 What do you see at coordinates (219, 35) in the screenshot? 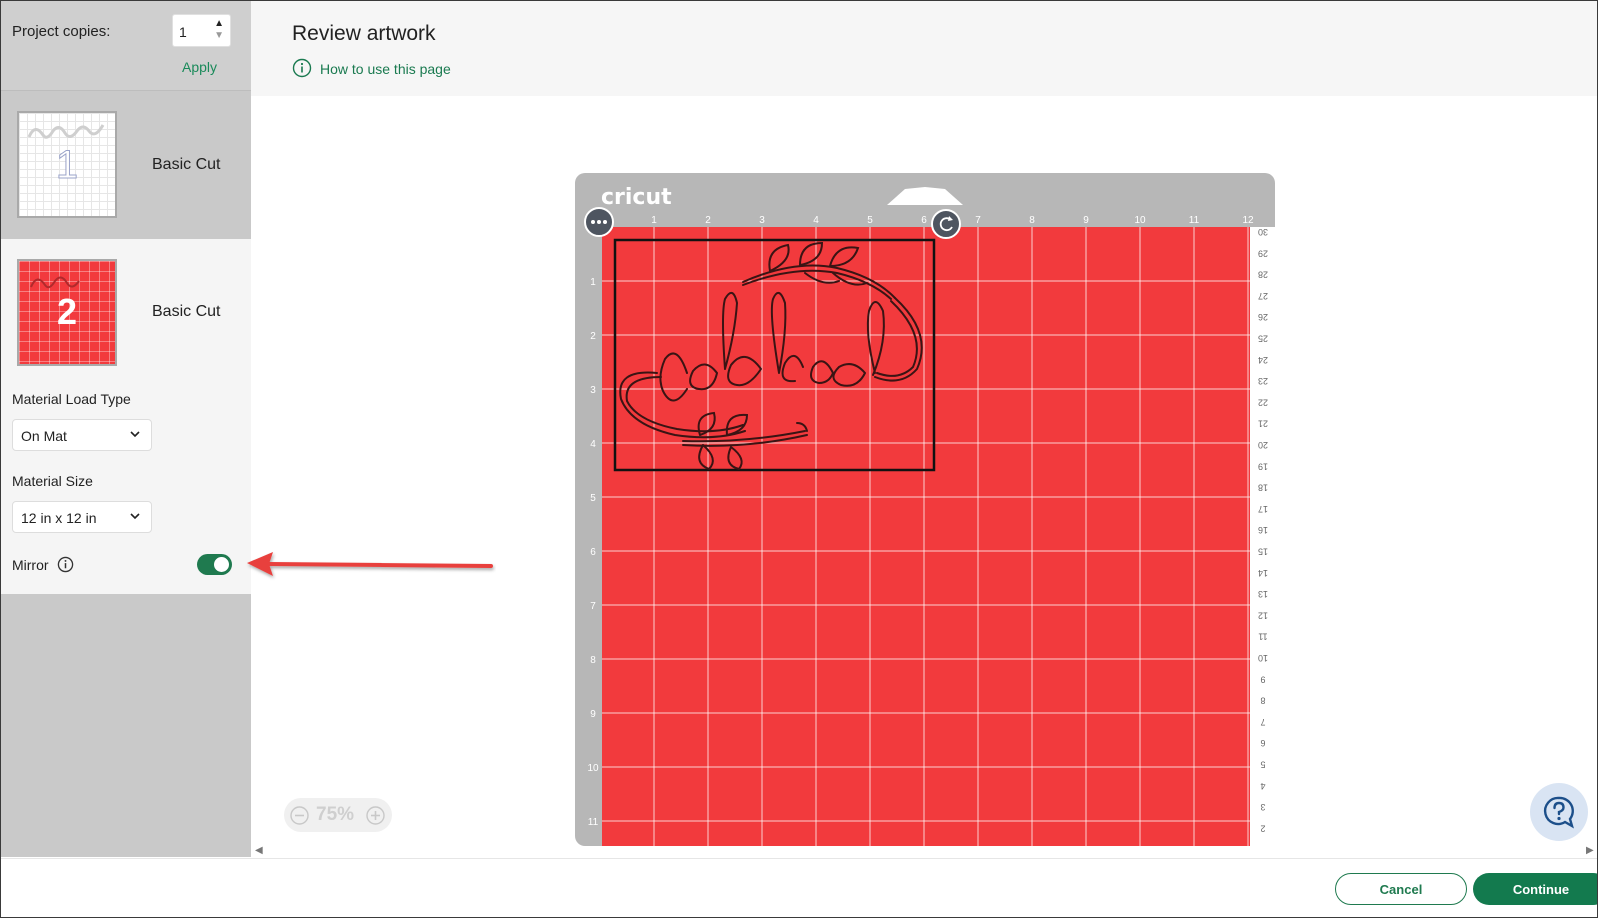
I see `spin-down-icon: ▼` at bounding box center [219, 35].